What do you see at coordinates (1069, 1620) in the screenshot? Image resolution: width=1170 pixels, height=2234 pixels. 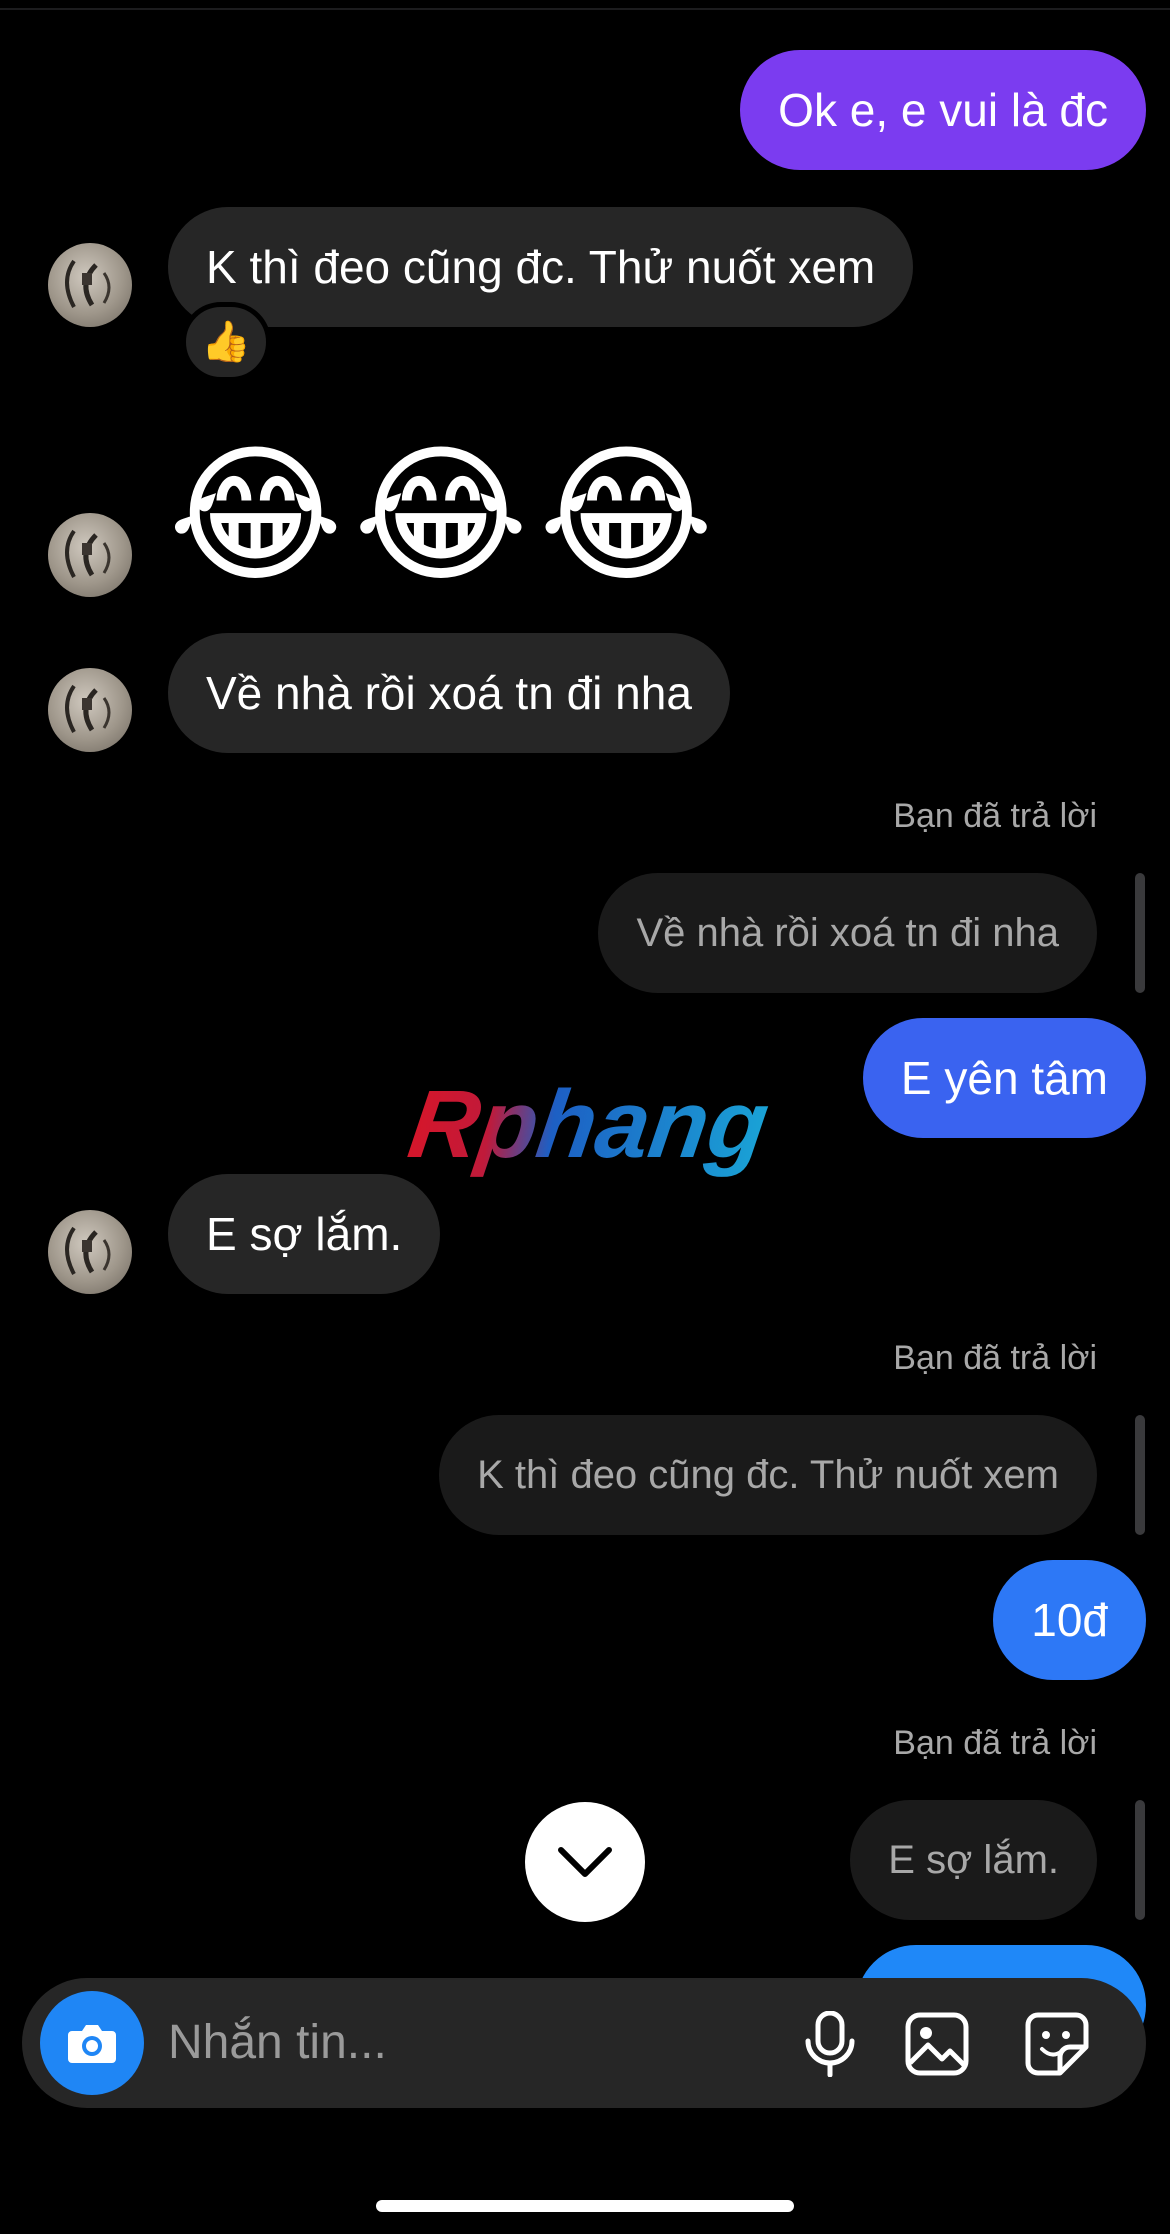 I see `sent-message: 10đ` at bounding box center [1069, 1620].